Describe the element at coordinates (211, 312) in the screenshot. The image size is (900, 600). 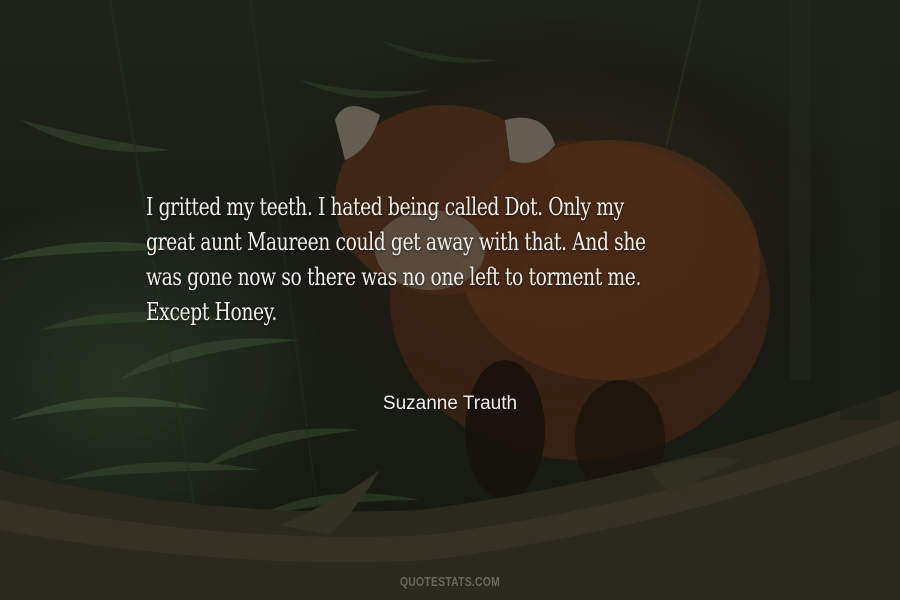
I see `quote-line: Except Honey.` at that location.